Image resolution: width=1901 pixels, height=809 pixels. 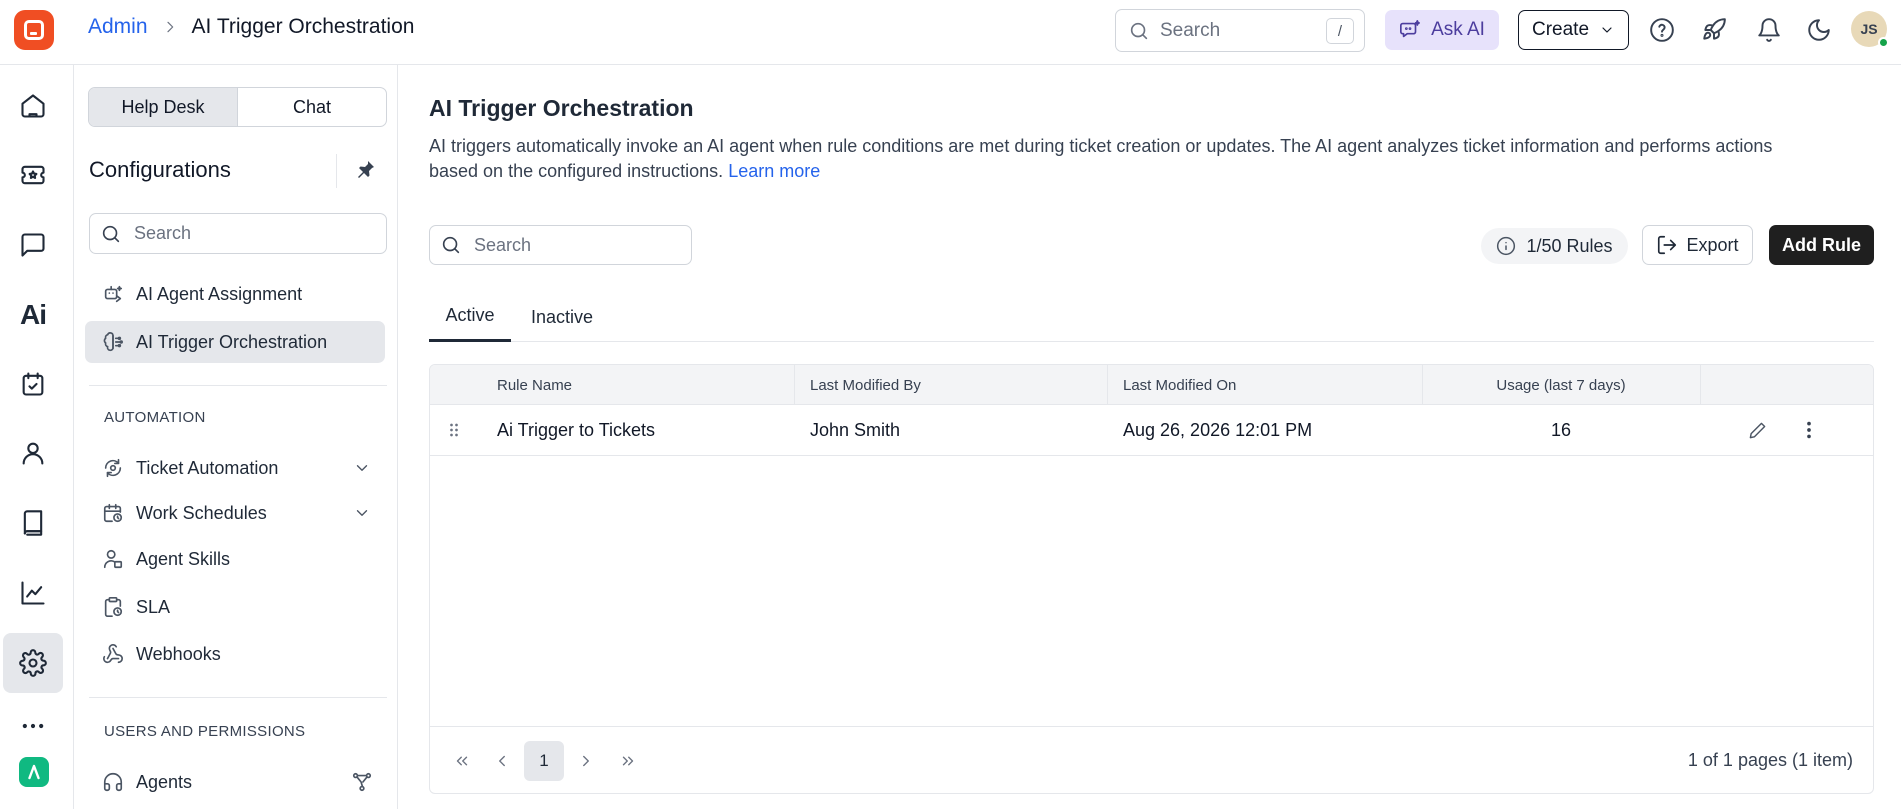 I want to click on hierarchy-icon, so click(x=362, y=782).